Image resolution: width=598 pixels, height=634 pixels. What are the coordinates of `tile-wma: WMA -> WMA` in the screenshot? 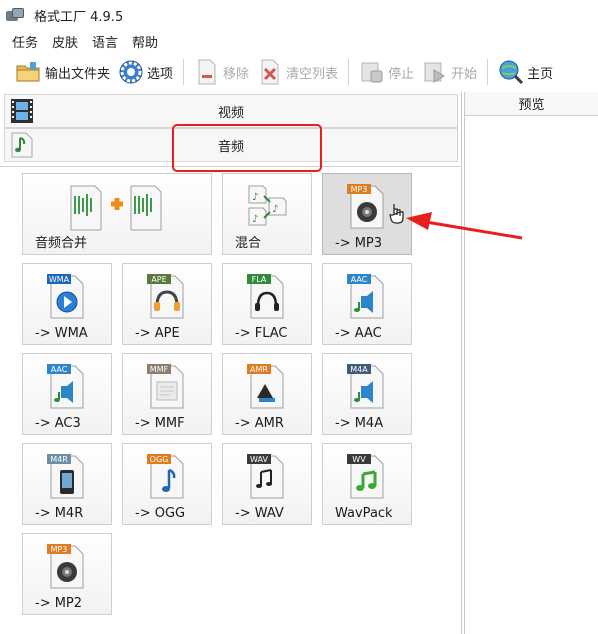 It's located at (67, 304).